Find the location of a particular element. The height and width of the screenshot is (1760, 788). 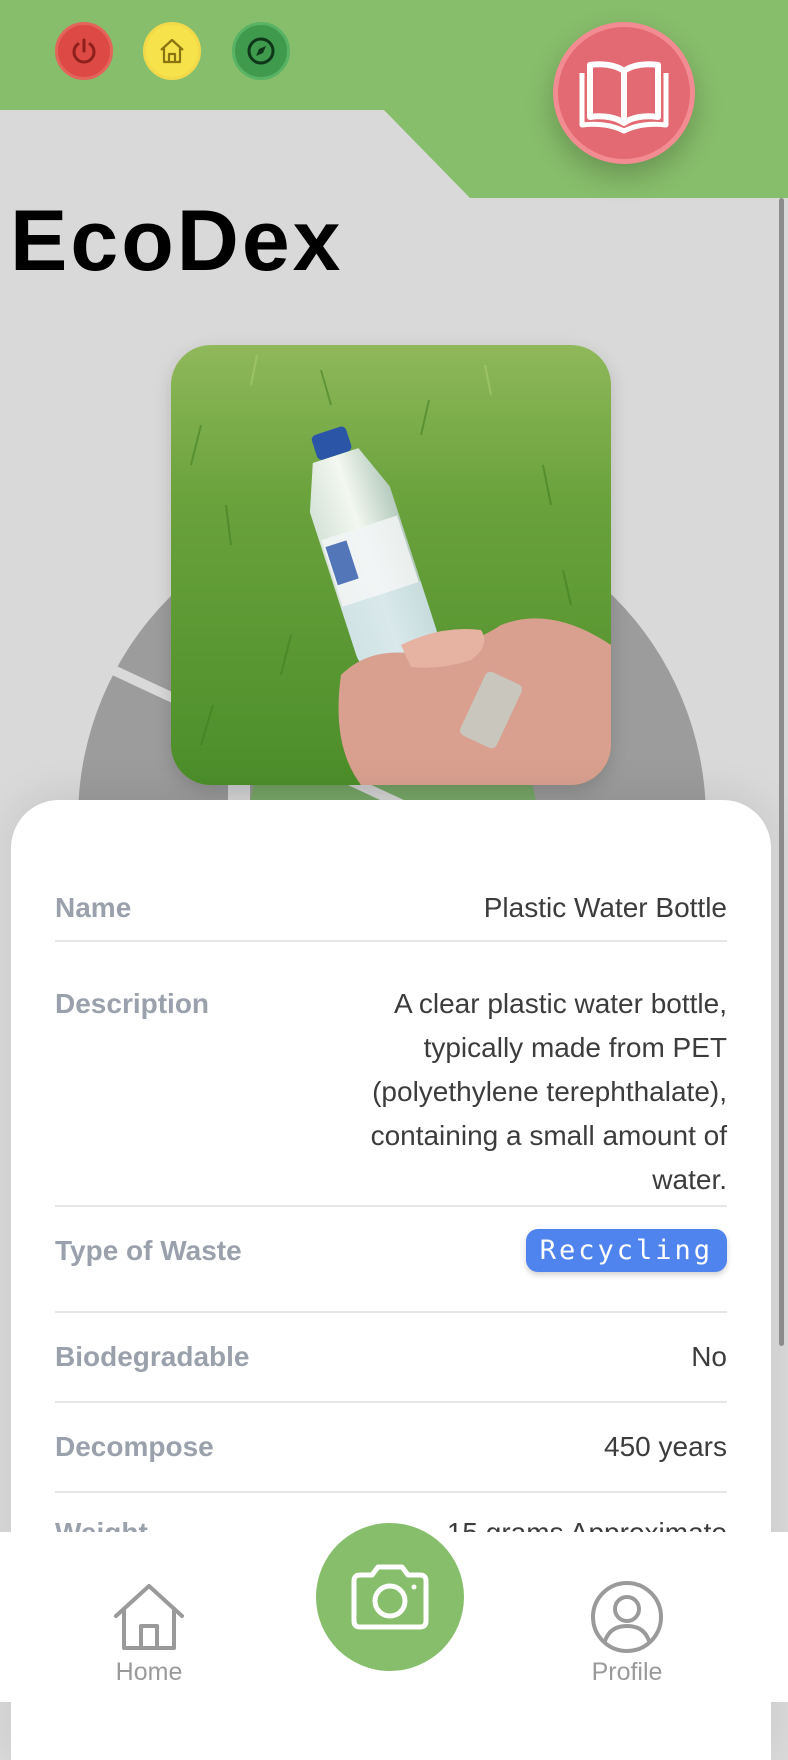

field-label: Description is located at coordinates (132, 1003).